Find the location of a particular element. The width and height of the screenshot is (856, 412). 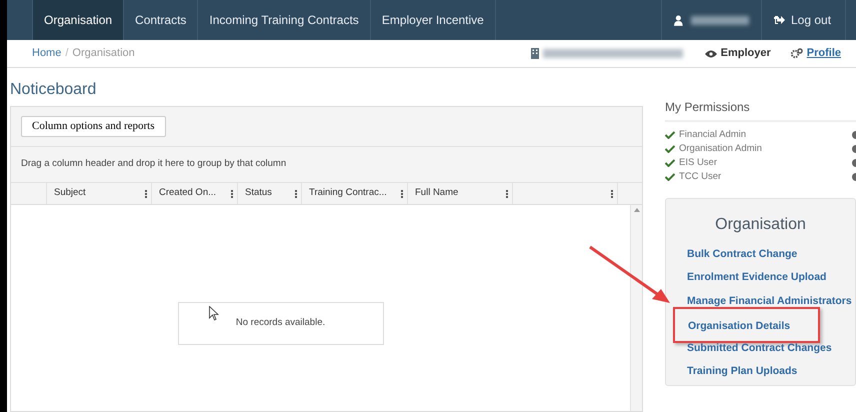

redacted-user-name is located at coordinates (719, 20).